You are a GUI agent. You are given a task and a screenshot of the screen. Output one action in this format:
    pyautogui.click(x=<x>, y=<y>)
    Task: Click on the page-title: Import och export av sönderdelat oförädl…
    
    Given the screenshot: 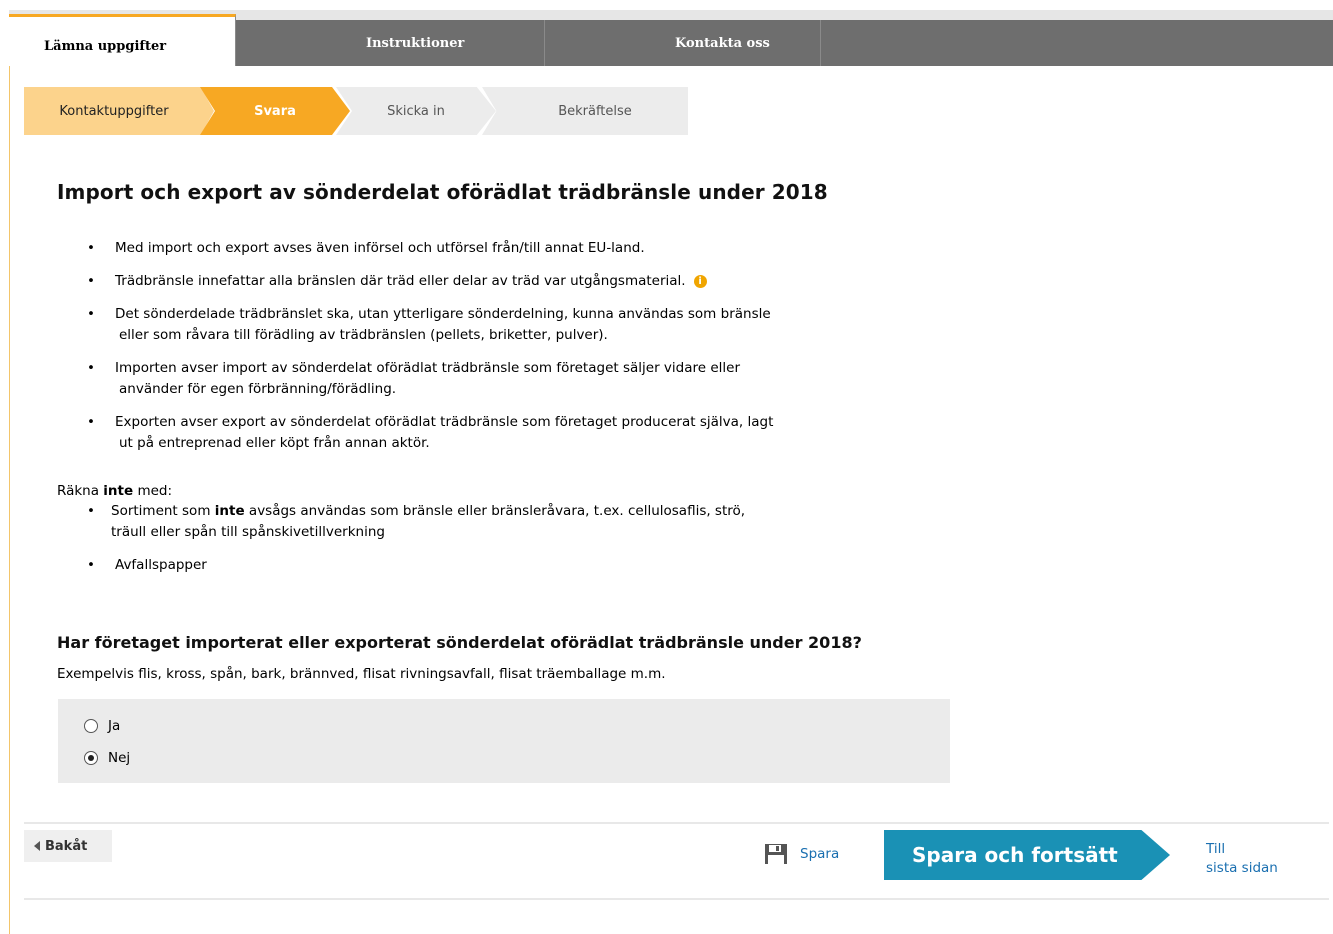 What is the action you would take?
    pyautogui.click(x=442, y=192)
    